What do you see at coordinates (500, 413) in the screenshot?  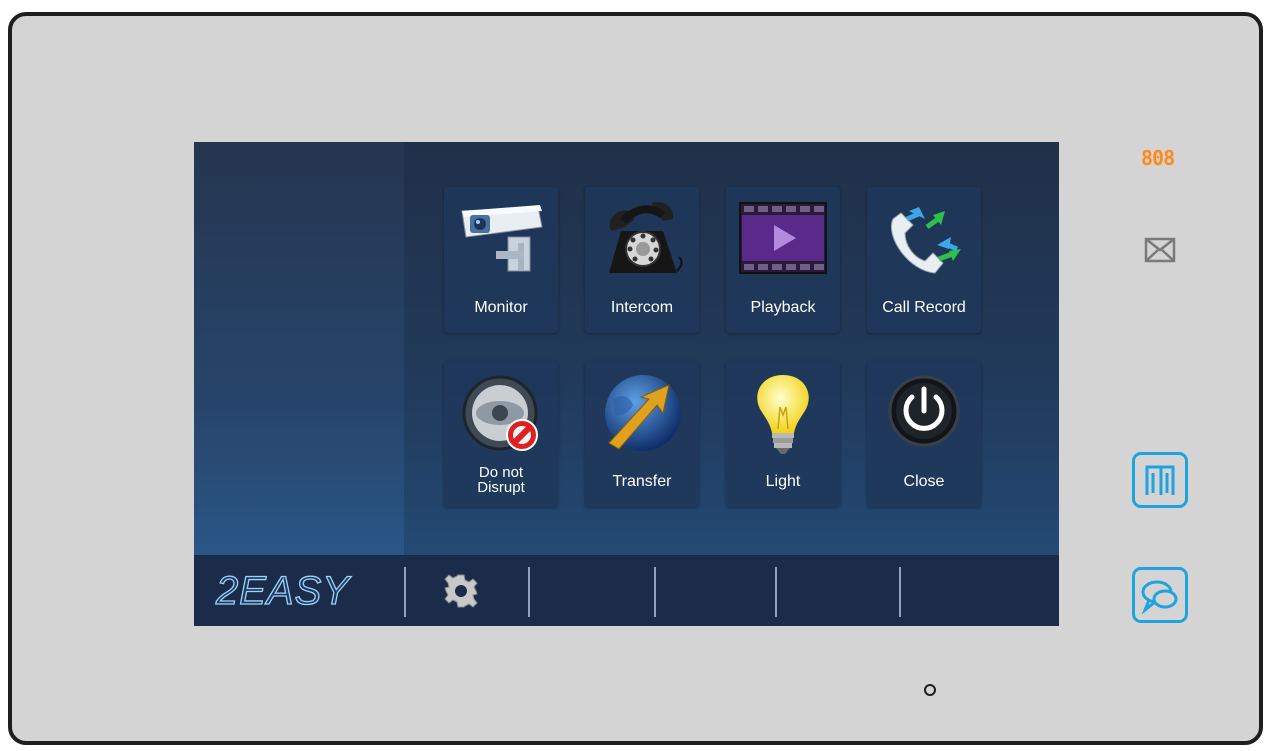 I see `do-not-disturb-icon` at bounding box center [500, 413].